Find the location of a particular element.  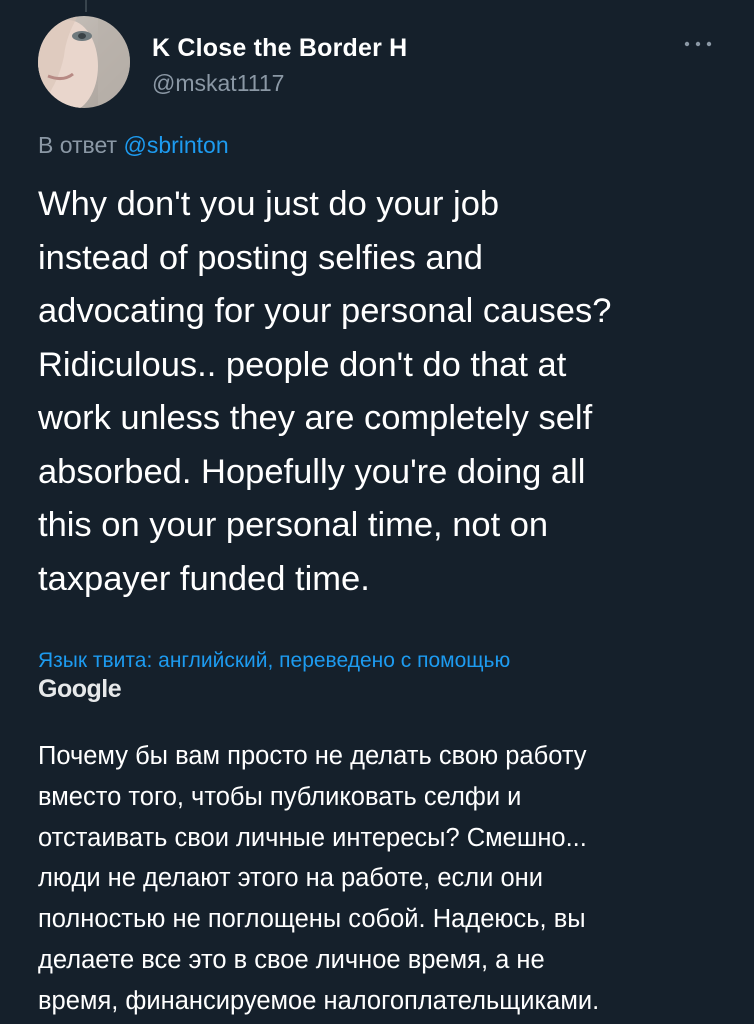

reply-context: В ответ @sbrinton is located at coordinates (133, 145).